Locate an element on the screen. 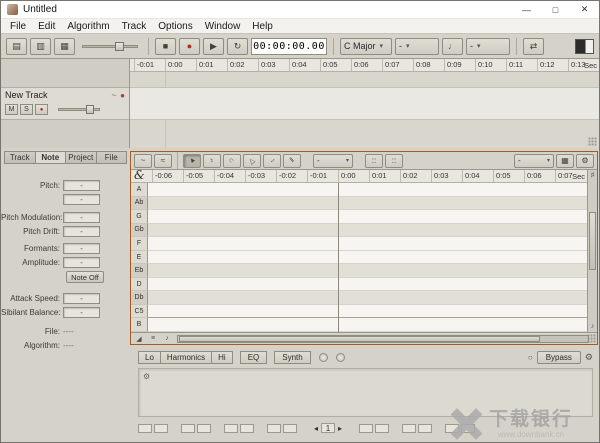 This screenshot has height=443, width=600. volume-thumb is located at coordinates (90, 109).